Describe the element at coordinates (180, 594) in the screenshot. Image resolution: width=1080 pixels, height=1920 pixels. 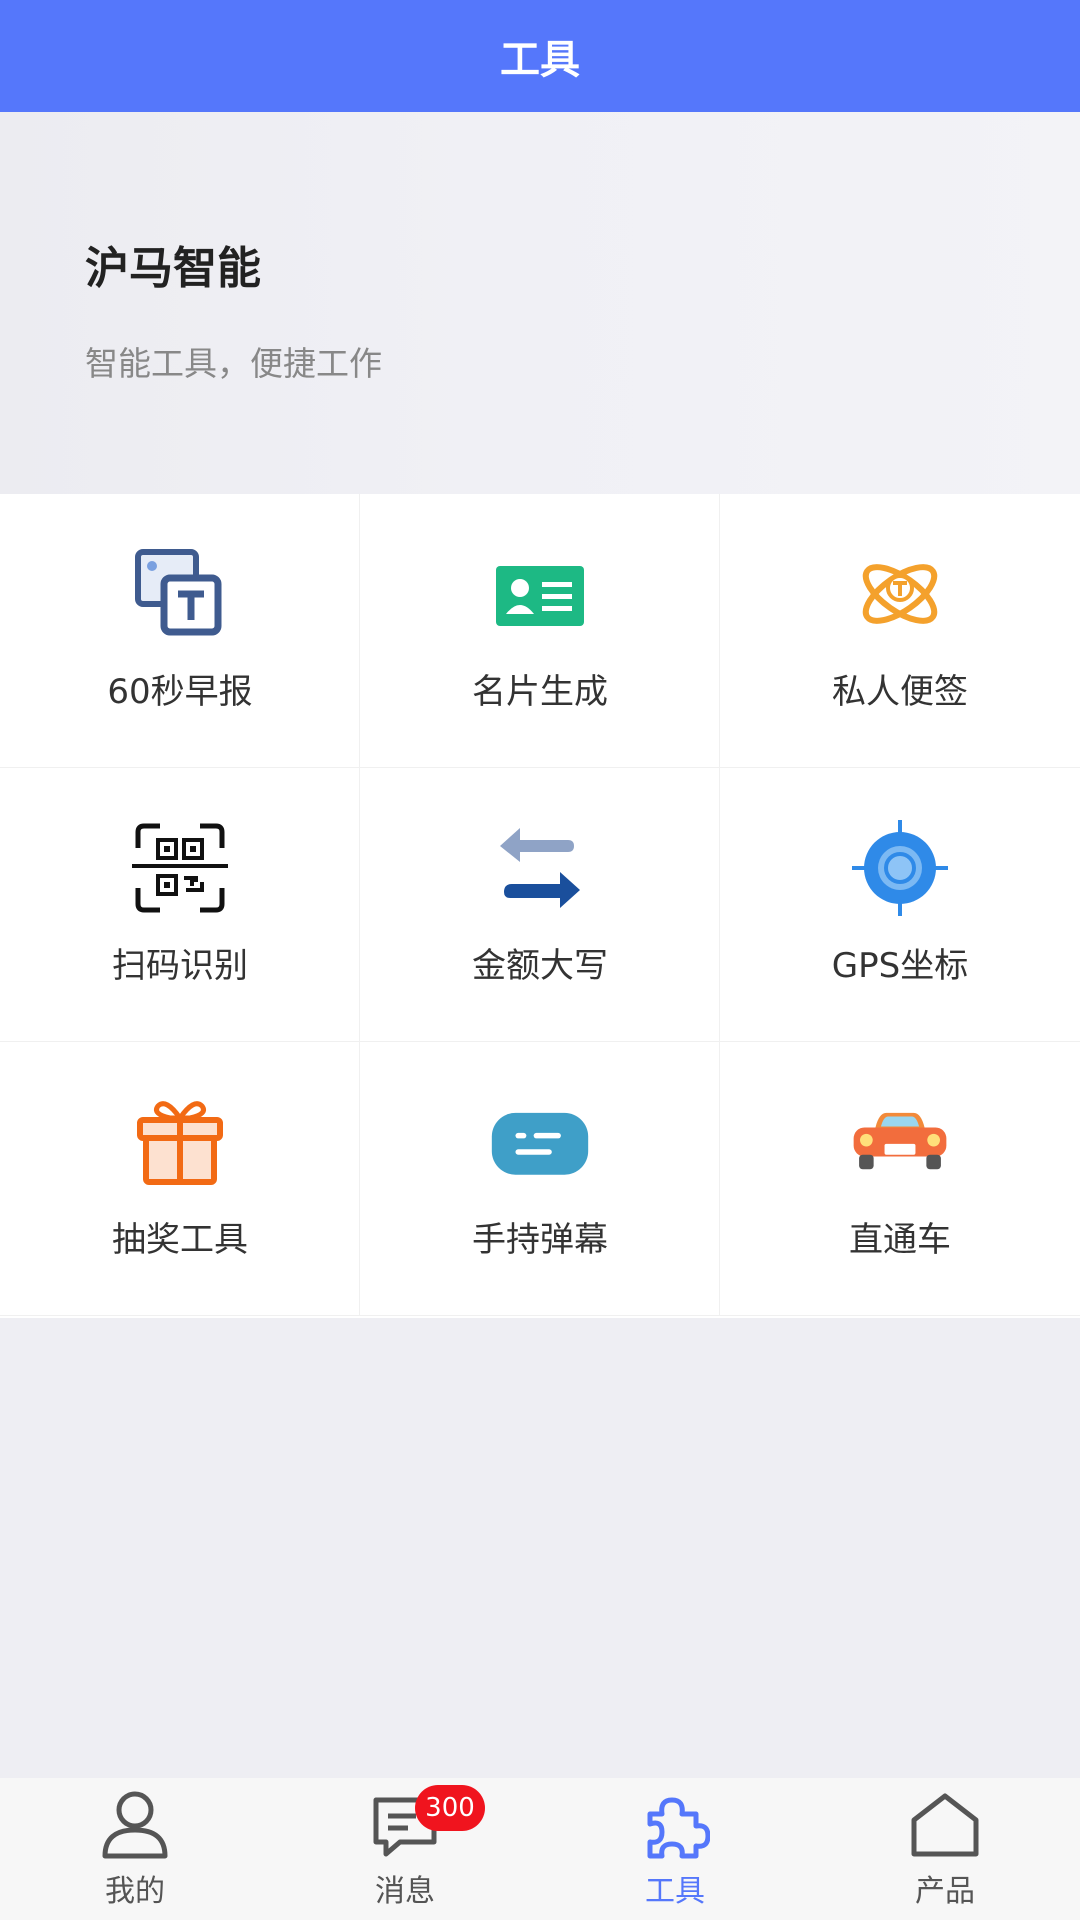
I see `news-image-text-icon` at that location.